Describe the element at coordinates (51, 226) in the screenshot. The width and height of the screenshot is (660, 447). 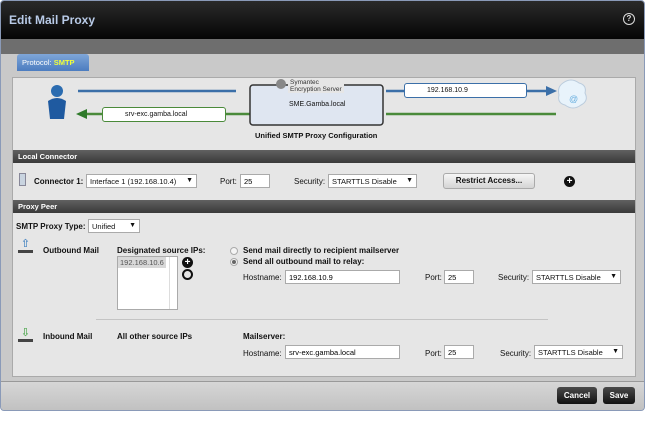
I see `proxy-type-label: SMTP Proxy Type:` at that location.